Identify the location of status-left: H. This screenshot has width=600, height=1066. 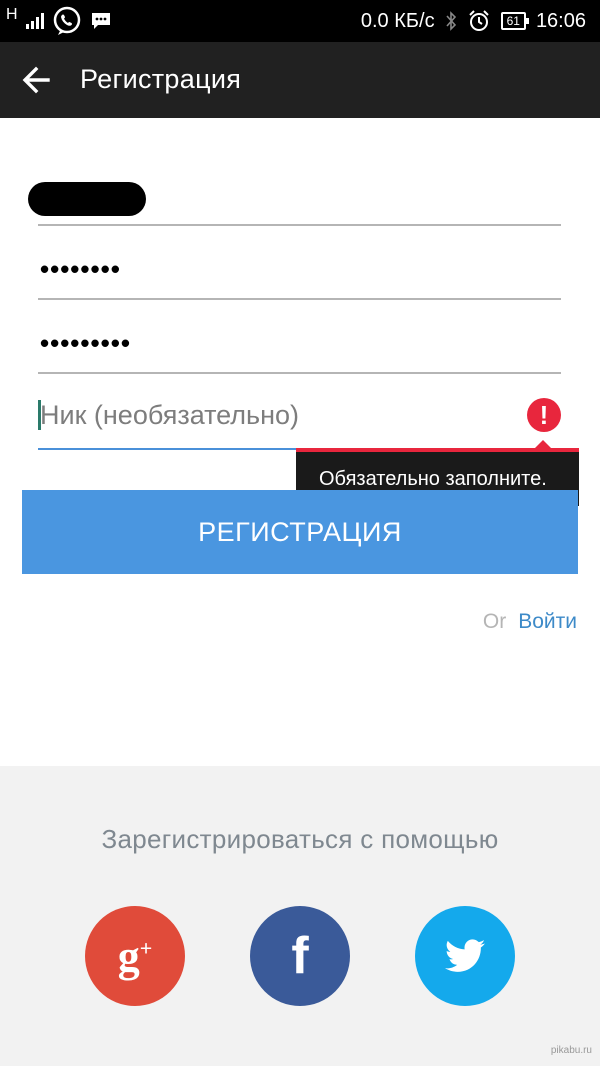
(59, 21).